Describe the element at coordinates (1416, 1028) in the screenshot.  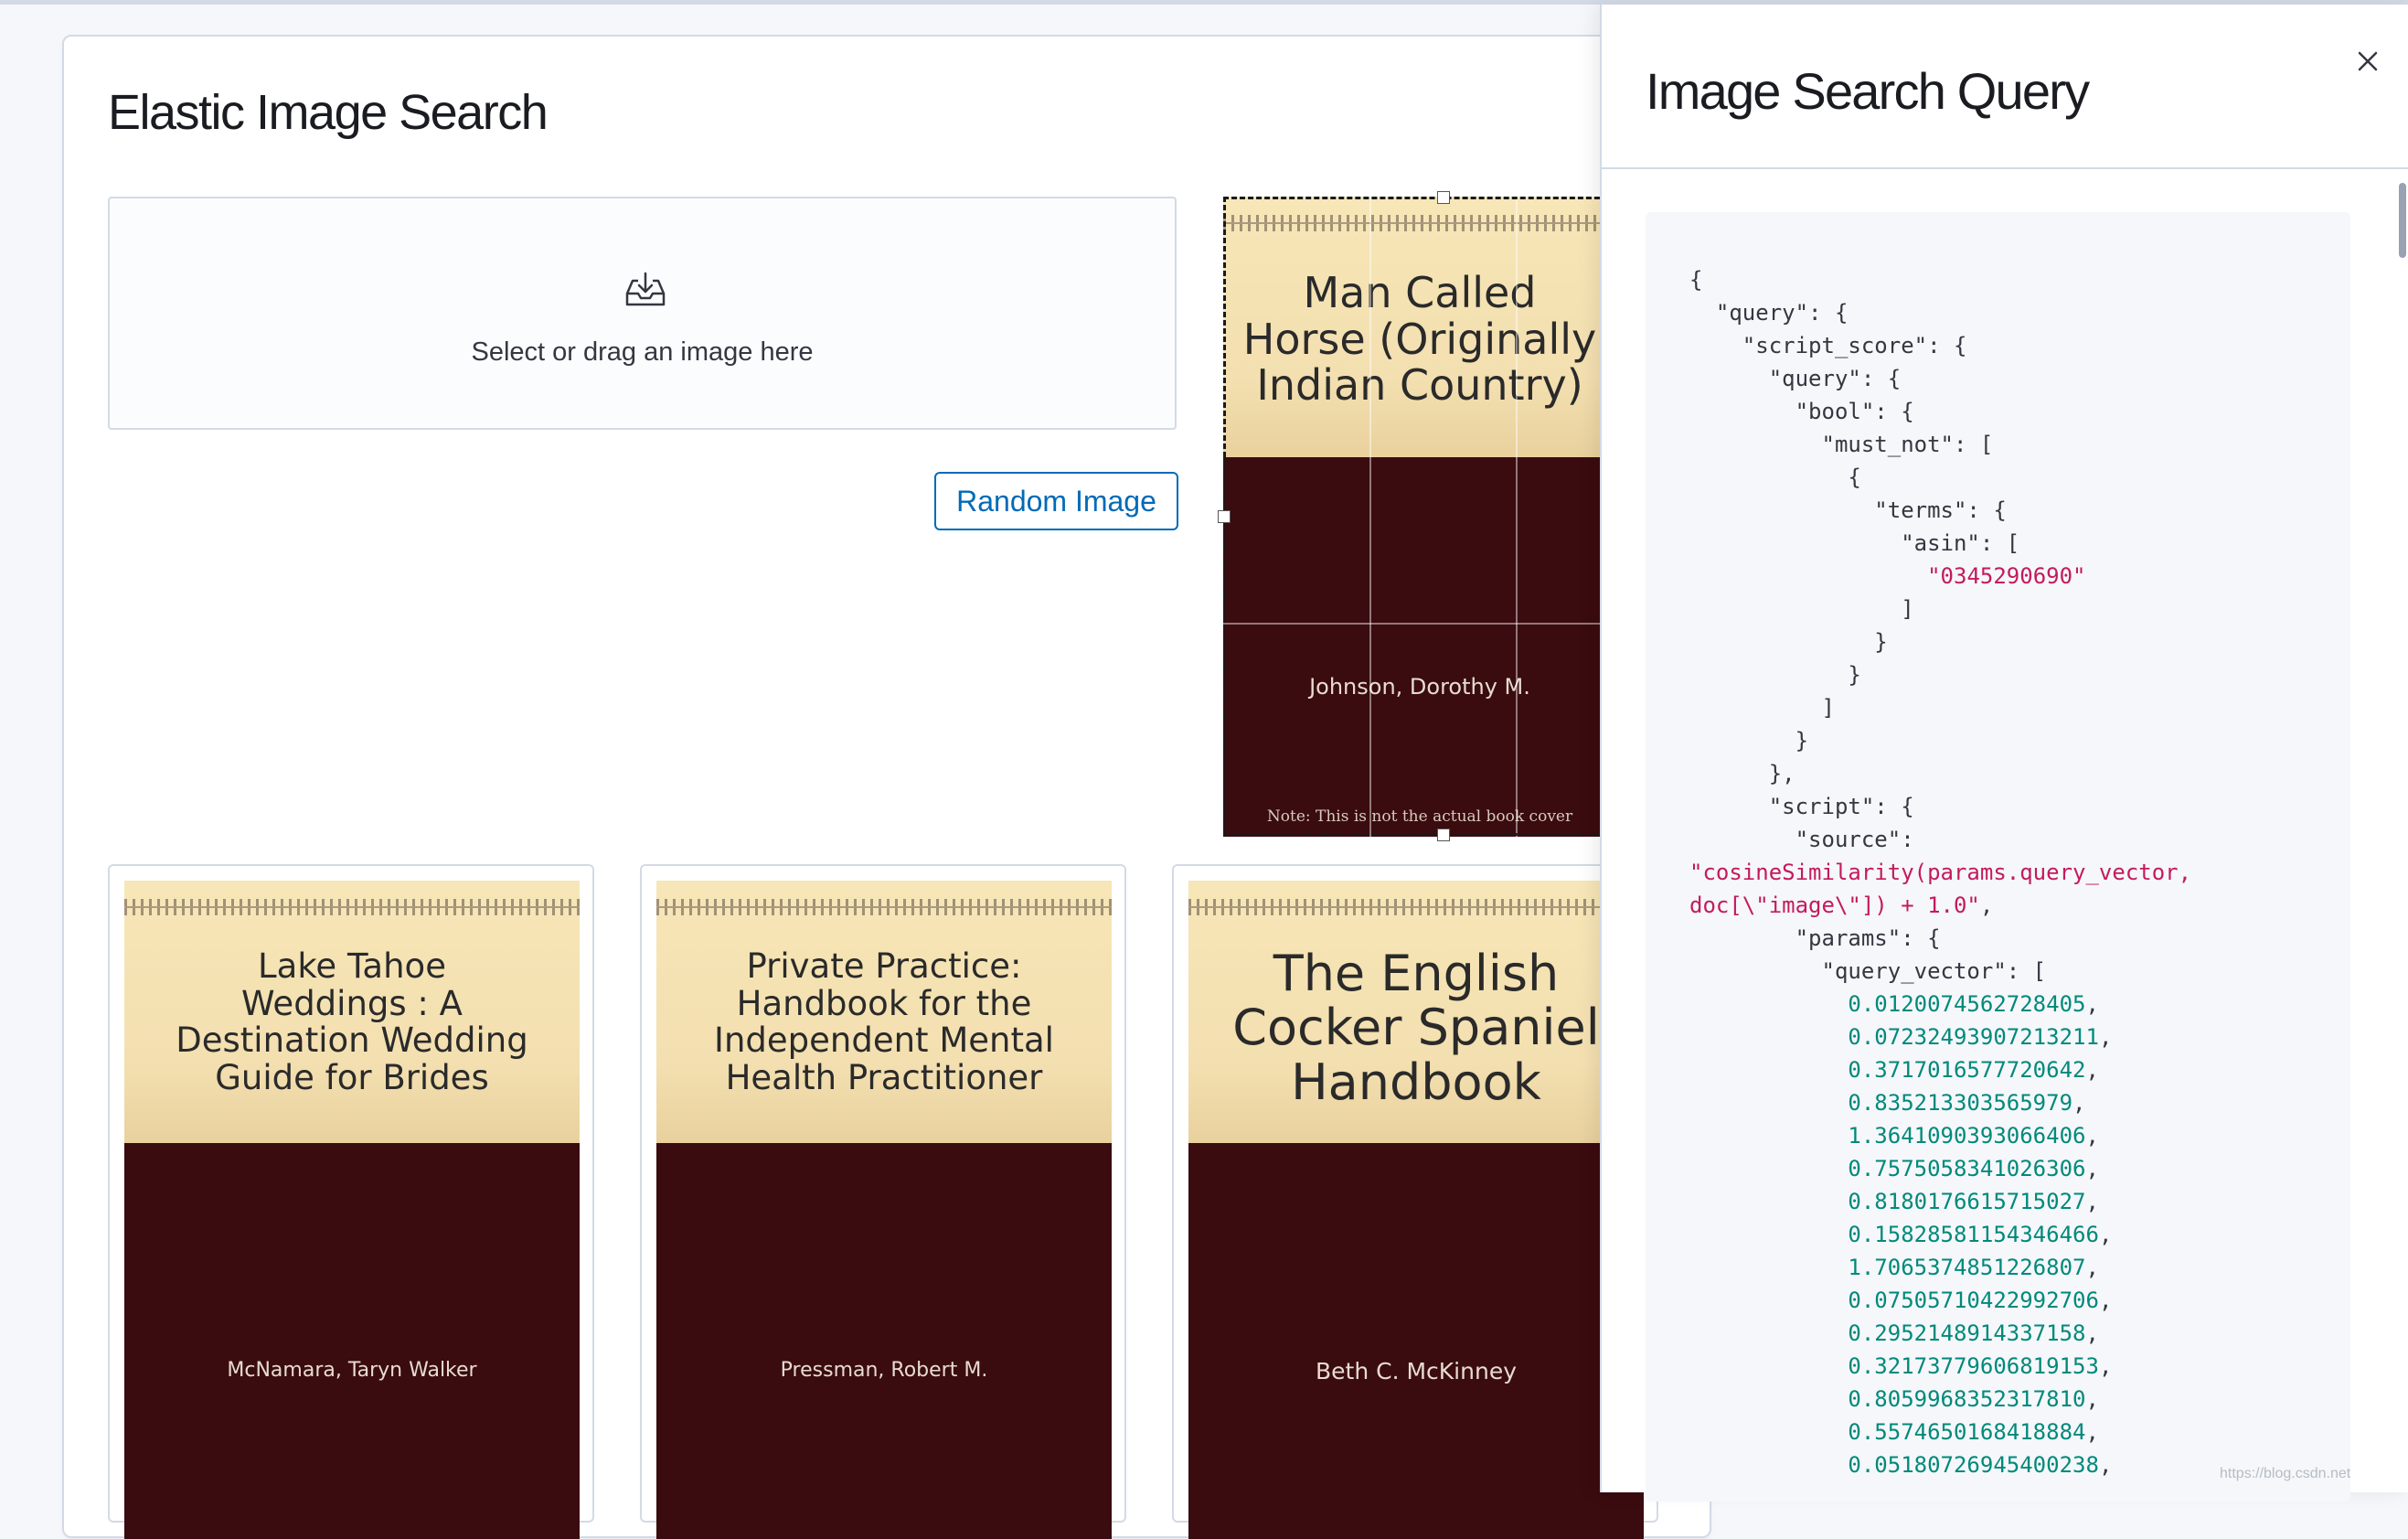
I see `result-title-line: Cocker Spaniel` at that location.